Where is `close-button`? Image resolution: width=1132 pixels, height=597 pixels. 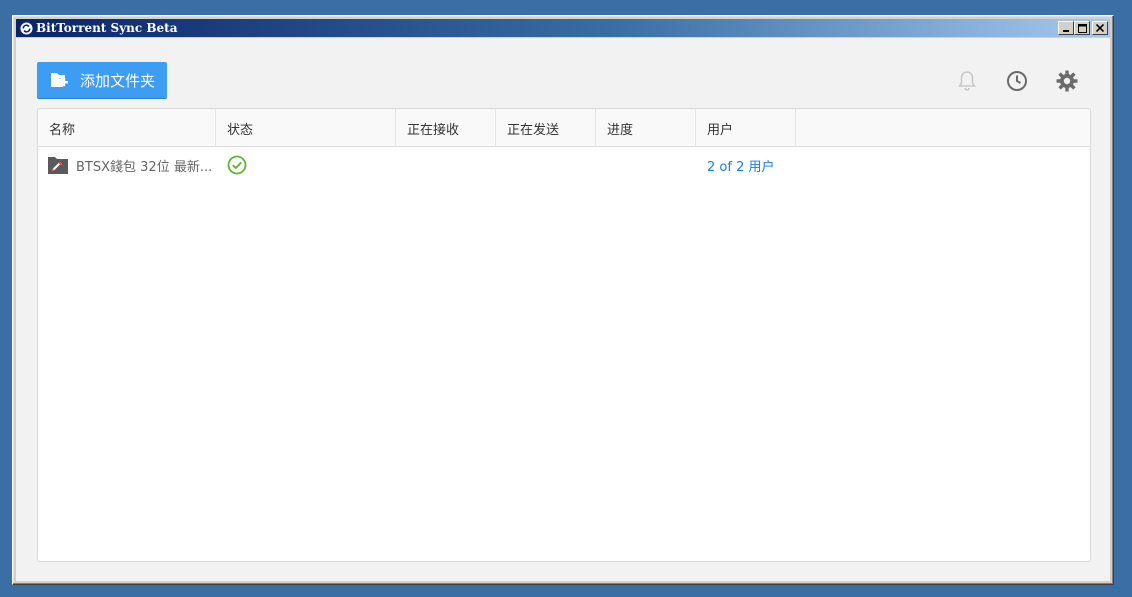
close-button is located at coordinates (1100, 28).